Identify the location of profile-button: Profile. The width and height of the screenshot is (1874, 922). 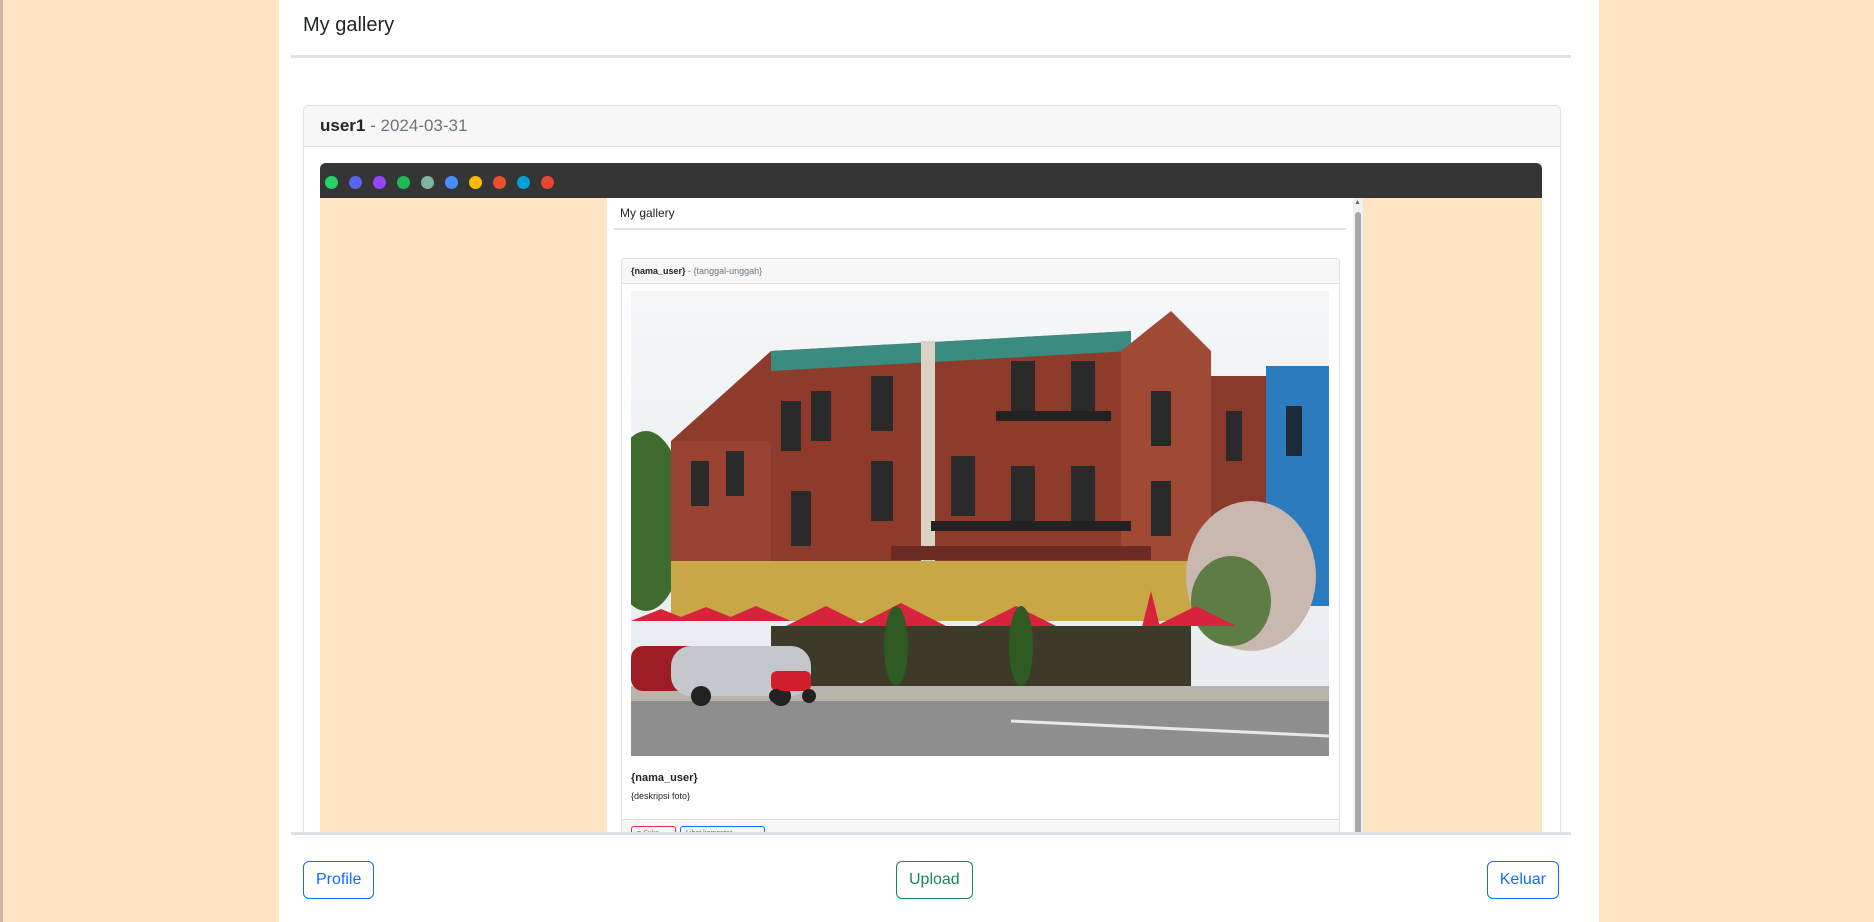
(339, 880).